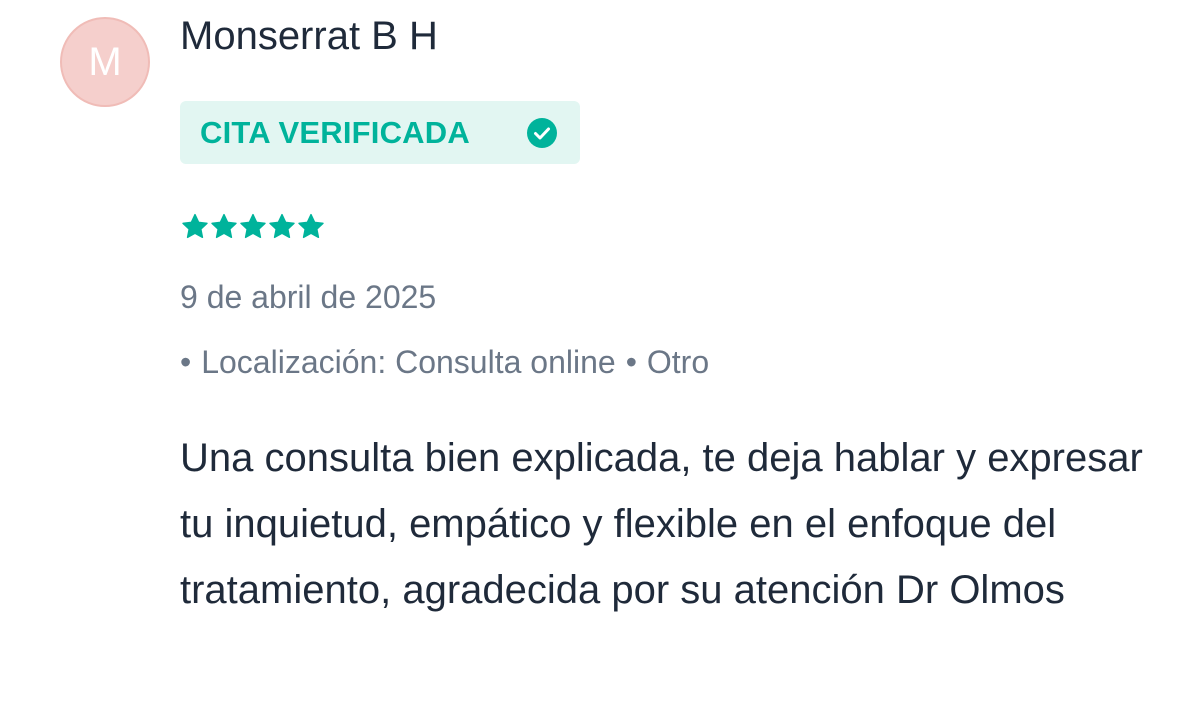 The width and height of the screenshot is (1179, 704). Describe the element at coordinates (542, 133) in the screenshot. I see `check-circle-icon` at that location.